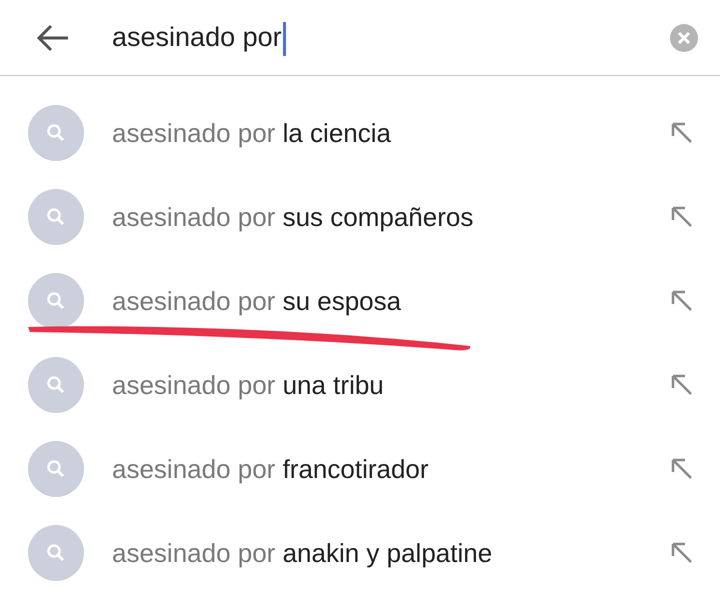  I want to click on suggestion-item: asesinado por sus compañeros, so click(391, 217).